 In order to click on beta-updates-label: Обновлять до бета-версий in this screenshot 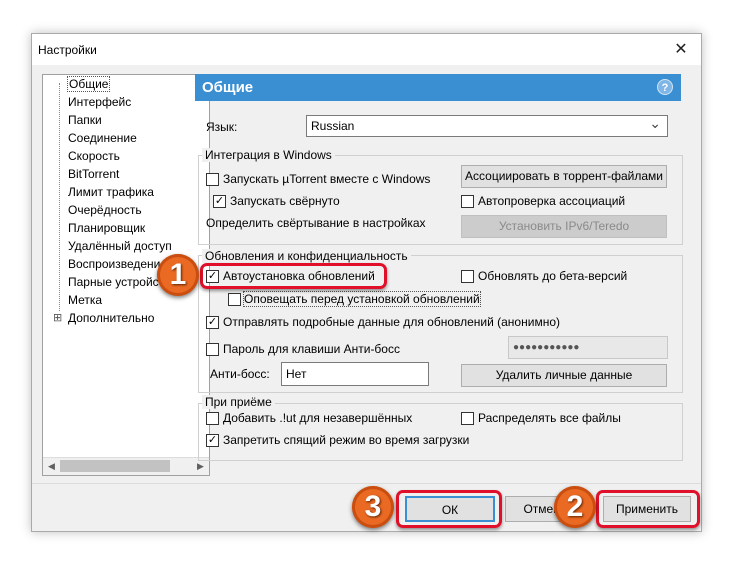, I will do `click(553, 276)`.